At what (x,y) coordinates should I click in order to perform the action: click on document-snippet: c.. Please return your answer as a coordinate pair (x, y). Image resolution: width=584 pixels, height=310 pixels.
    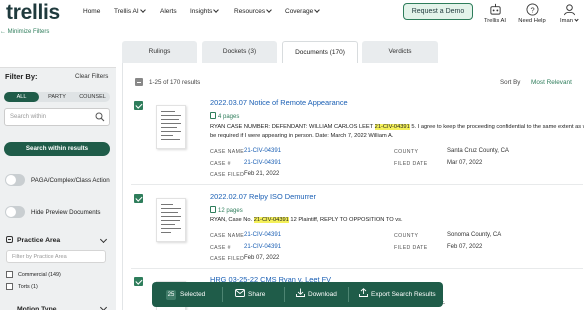
    Looking at the image, I should click on (443, 303).